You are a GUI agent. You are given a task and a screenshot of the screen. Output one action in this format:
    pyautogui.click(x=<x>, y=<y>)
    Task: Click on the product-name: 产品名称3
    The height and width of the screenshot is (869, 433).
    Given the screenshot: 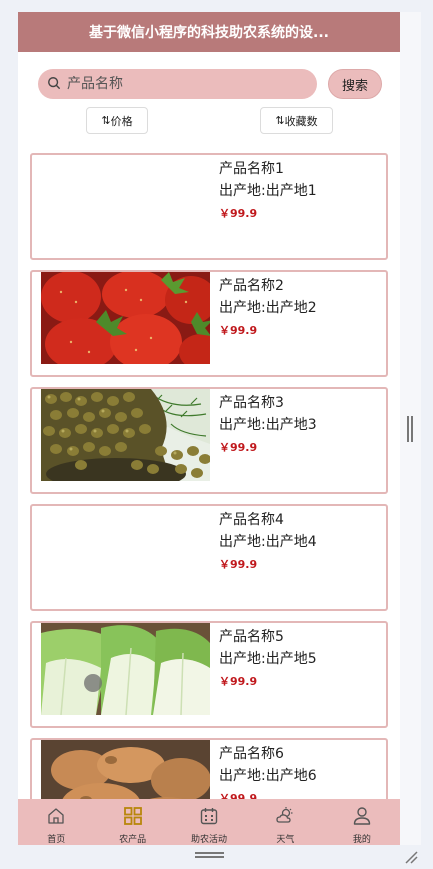 What is the action you would take?
    pyautogui.click(x=251, y=403)
    